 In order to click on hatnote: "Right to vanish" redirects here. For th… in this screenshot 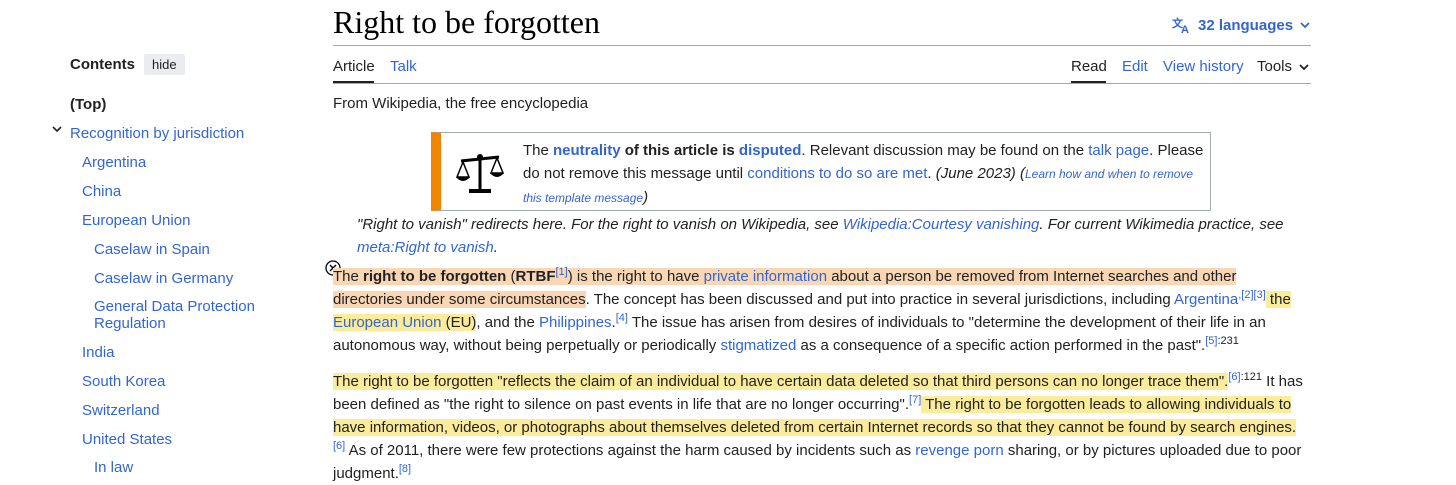, I will do `click(820, 236)`.